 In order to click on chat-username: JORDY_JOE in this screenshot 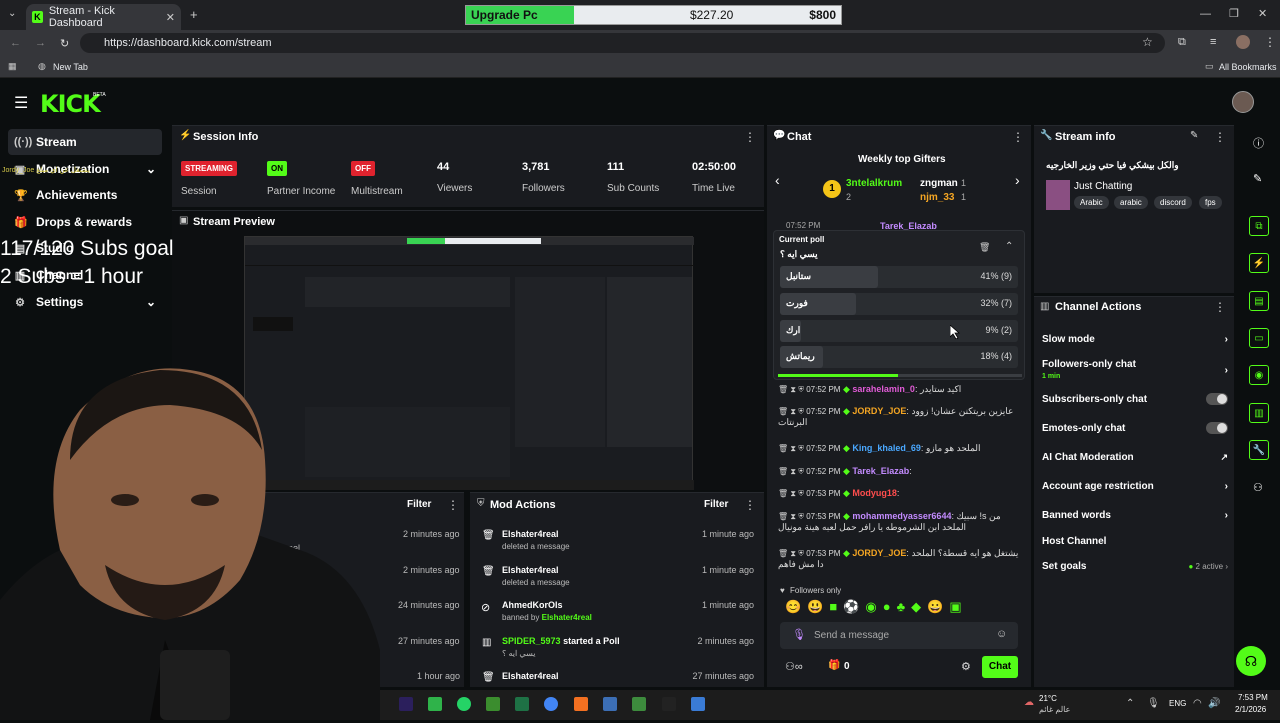, I will do `click(879, 411)`.